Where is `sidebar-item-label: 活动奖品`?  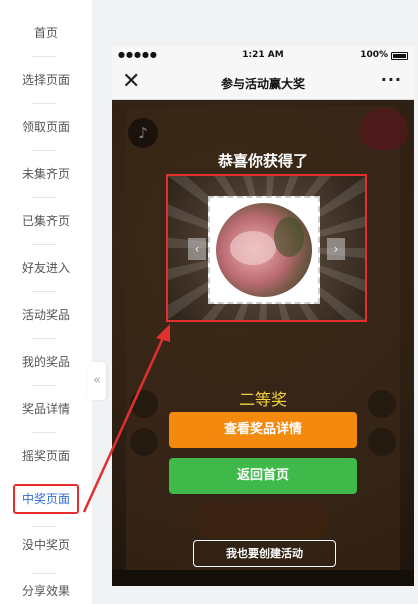 sidebar-item-label: 活动奖品 is located at coordinates (45, 315).